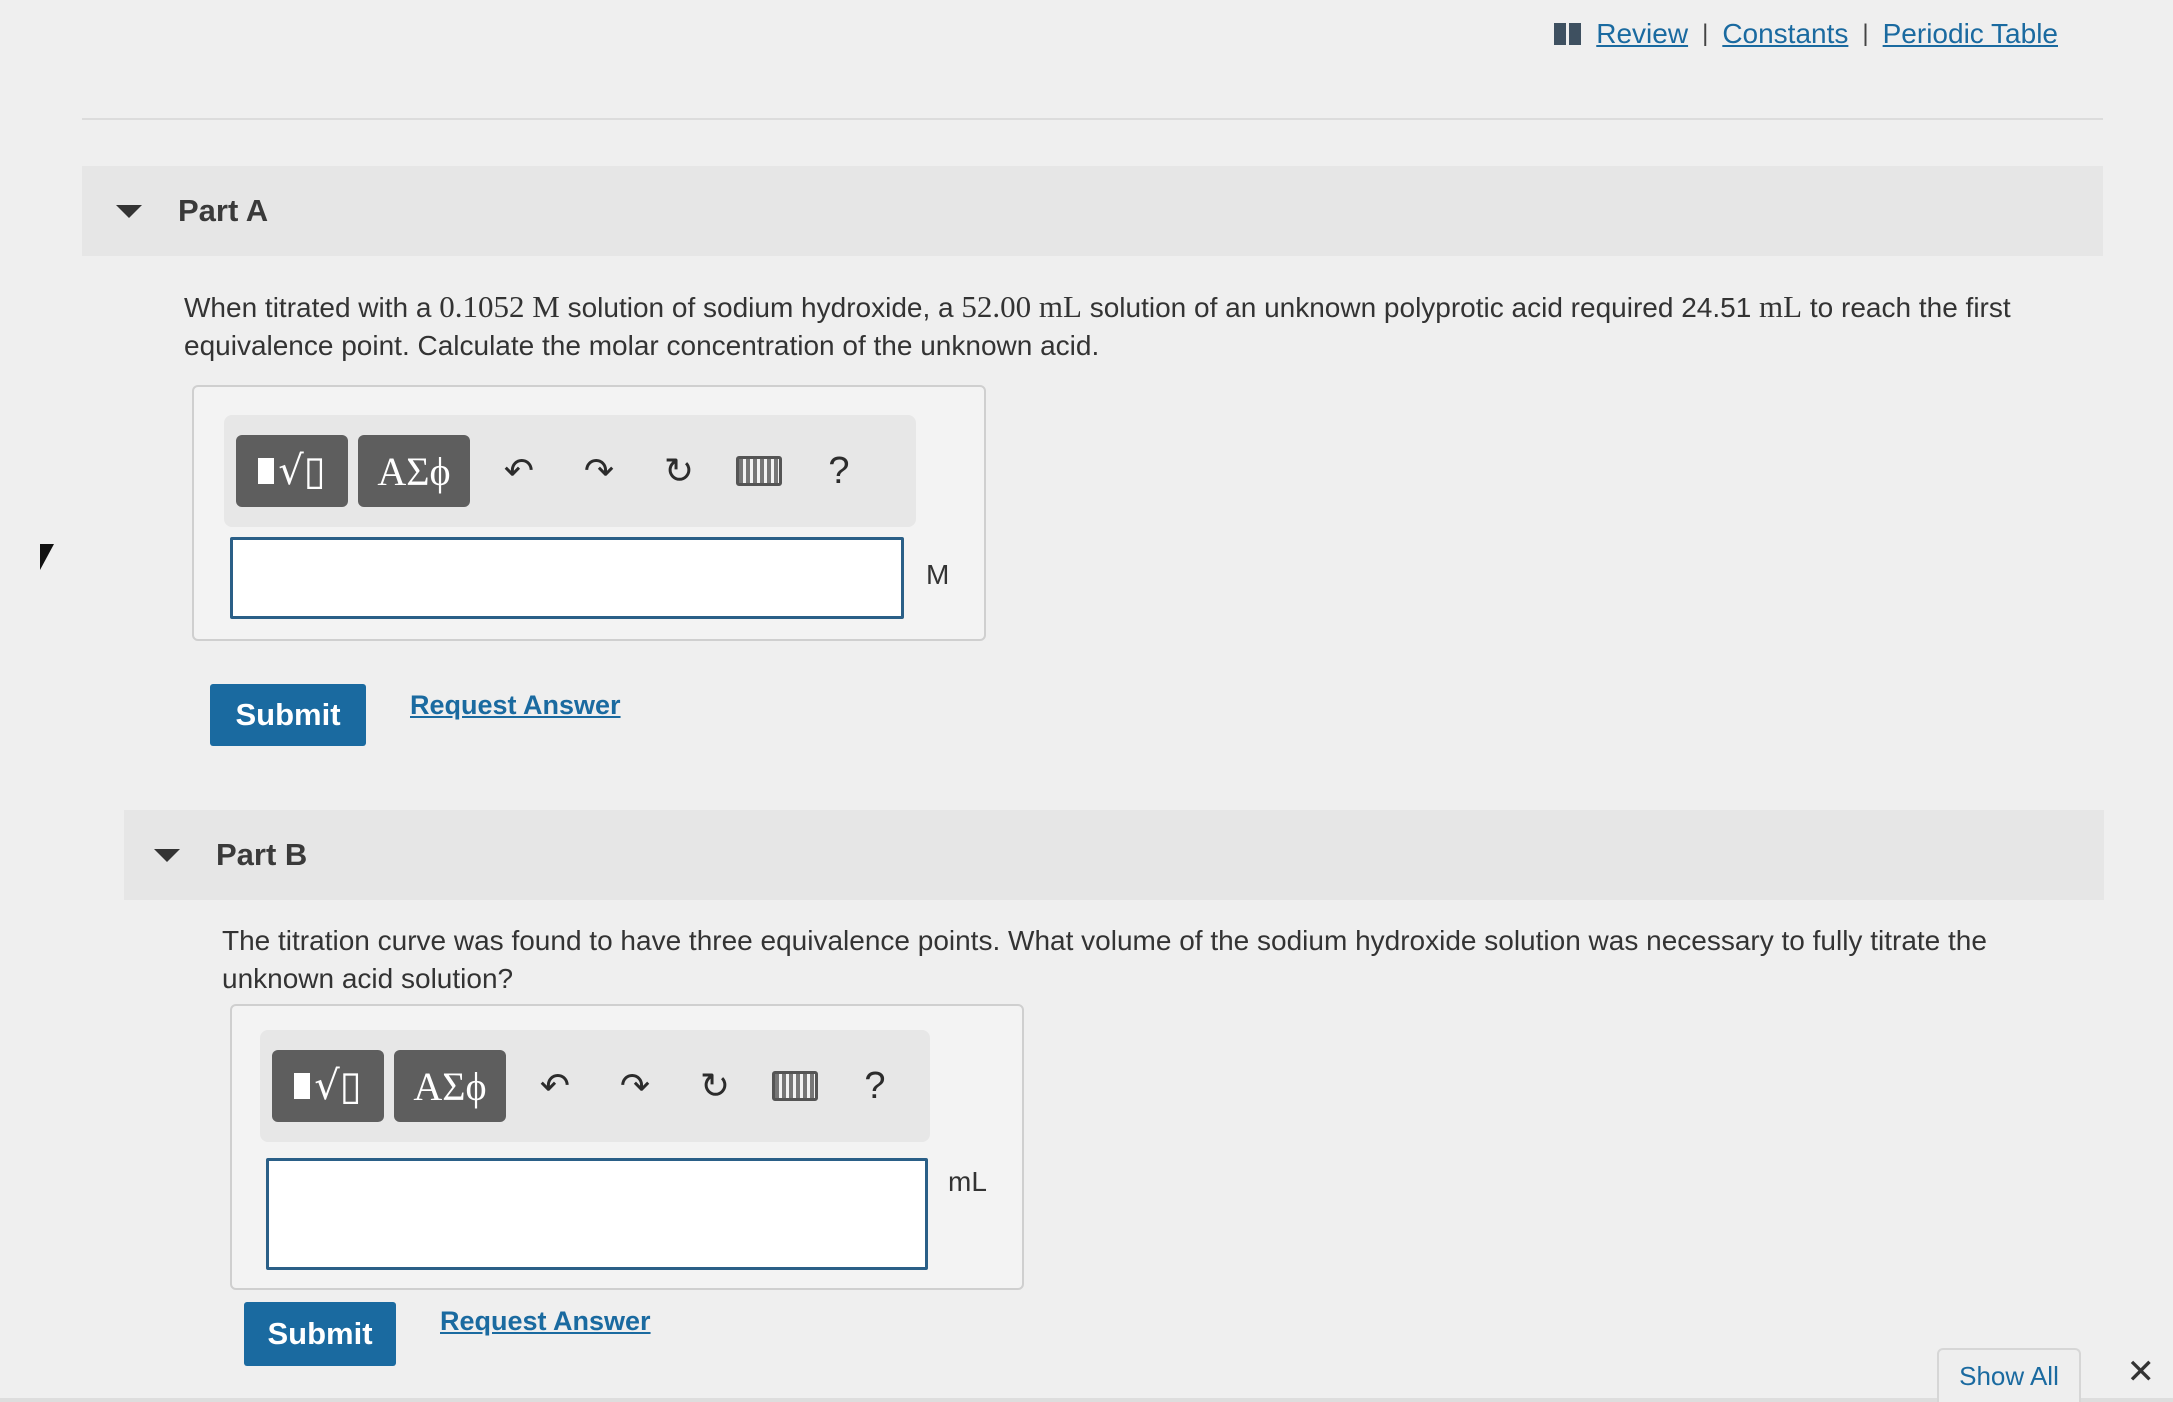  Describe the element at coordinates (1642, 34) in the screenshot. I see `review-link: Review` at that location.